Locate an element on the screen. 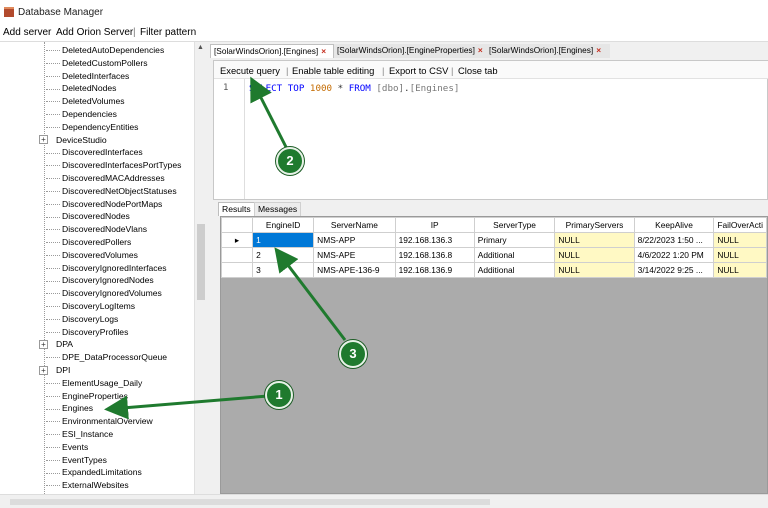  step-marker-2: 2 is located at coordinates (290, 161).